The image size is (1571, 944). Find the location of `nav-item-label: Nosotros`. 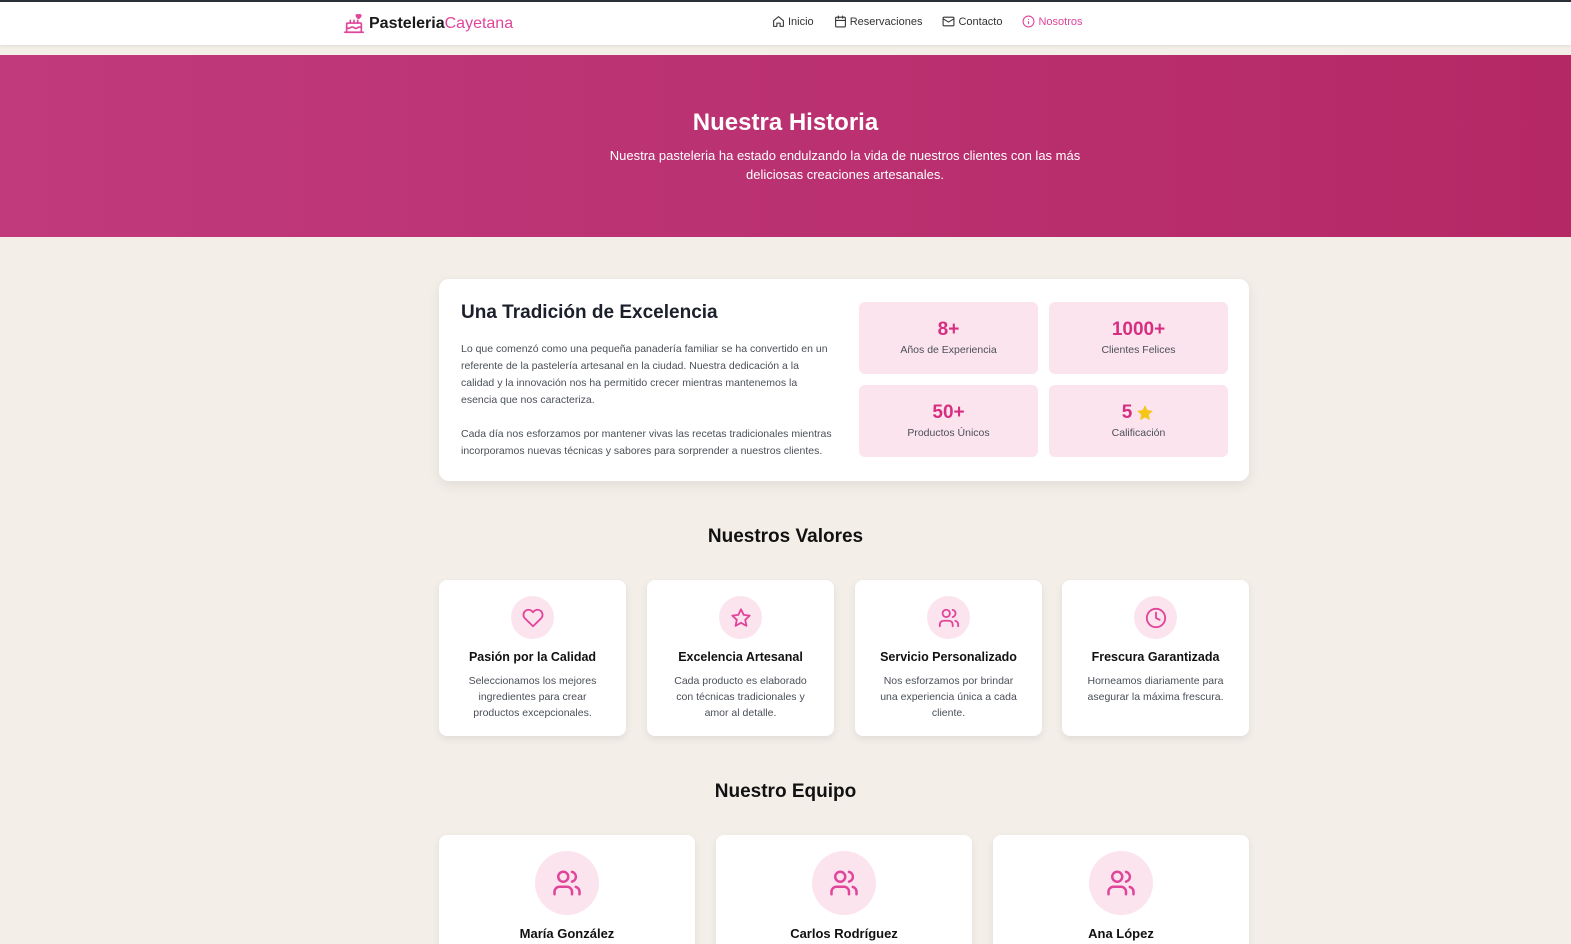

nav-item-label: Nosotros is located at coordinates (1060, 21).